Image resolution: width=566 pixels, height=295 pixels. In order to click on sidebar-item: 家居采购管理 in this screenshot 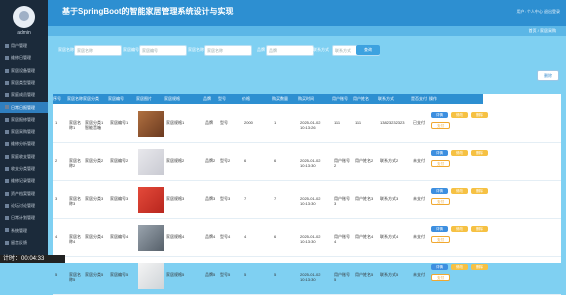, I will do `click(24, 131)`.